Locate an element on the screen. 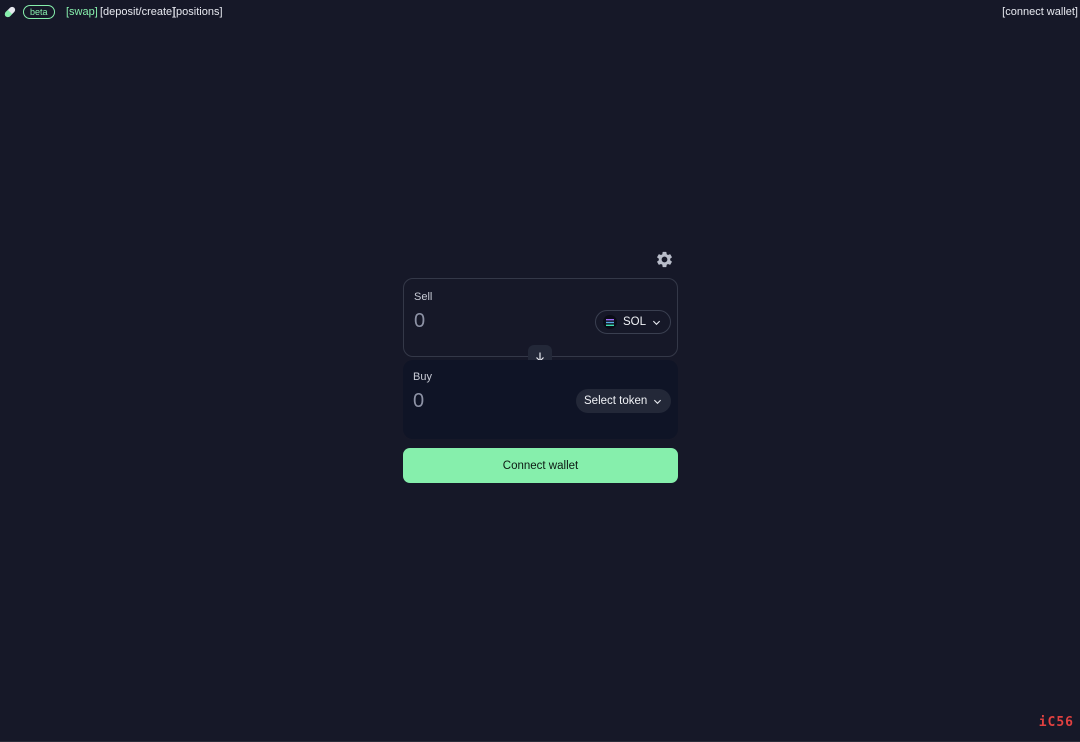  nav-deposit-create: [deposit/create] is located at coordinates (137, 12).